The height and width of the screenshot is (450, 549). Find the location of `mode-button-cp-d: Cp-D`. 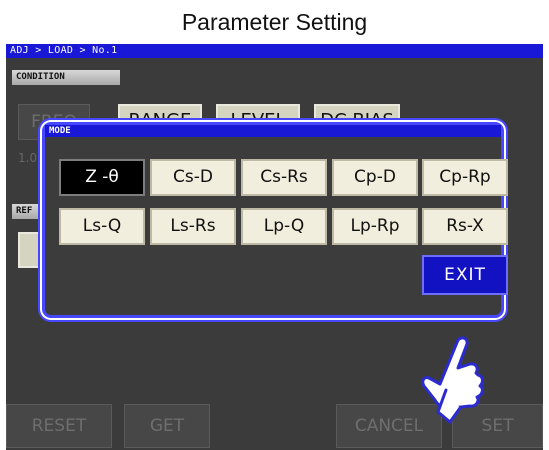

mode-button-cp-d: Cp-D is located at coordinates (375, 177).